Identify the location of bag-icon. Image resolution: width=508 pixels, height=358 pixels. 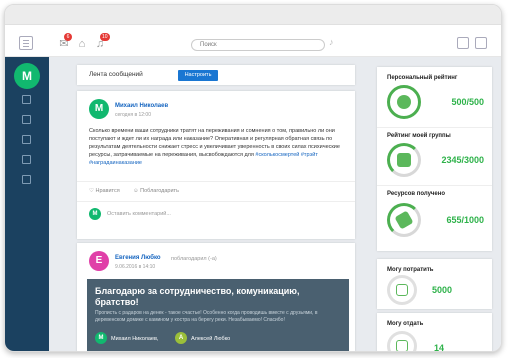
(26, 179).